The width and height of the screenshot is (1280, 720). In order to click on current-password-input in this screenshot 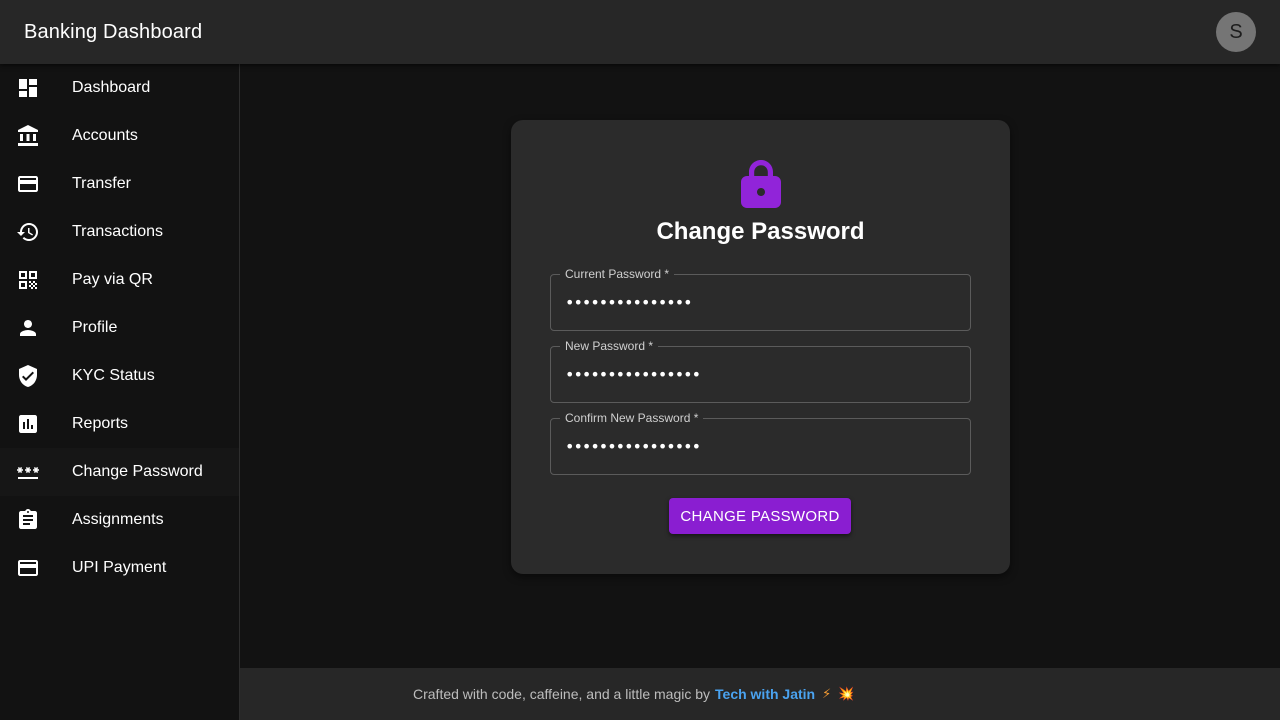, I will do `click(760, 302)`.